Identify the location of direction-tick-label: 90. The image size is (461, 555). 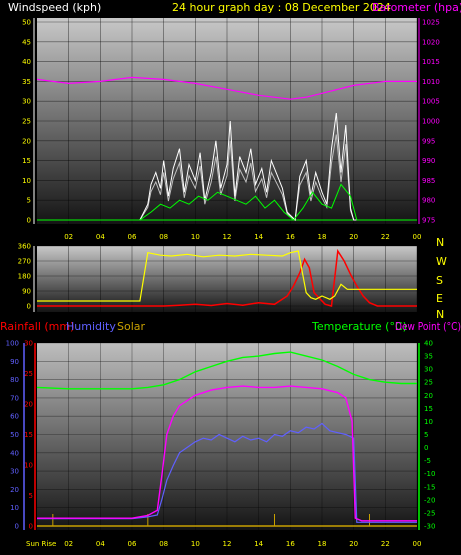
(26, 292).